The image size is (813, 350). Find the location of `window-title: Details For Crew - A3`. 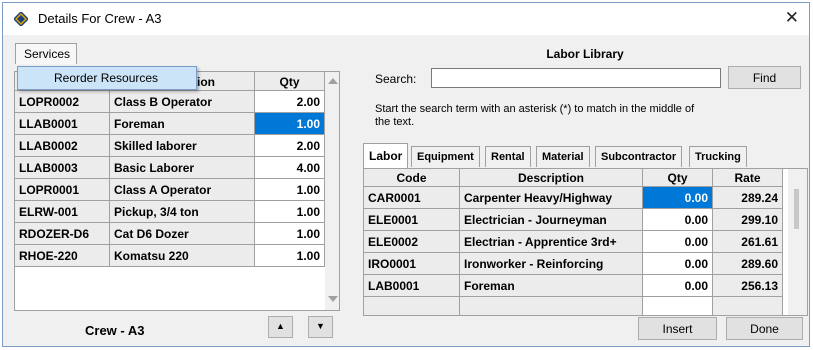

window-title: Details For Crew - A3 is located at coordinates (100, 18).